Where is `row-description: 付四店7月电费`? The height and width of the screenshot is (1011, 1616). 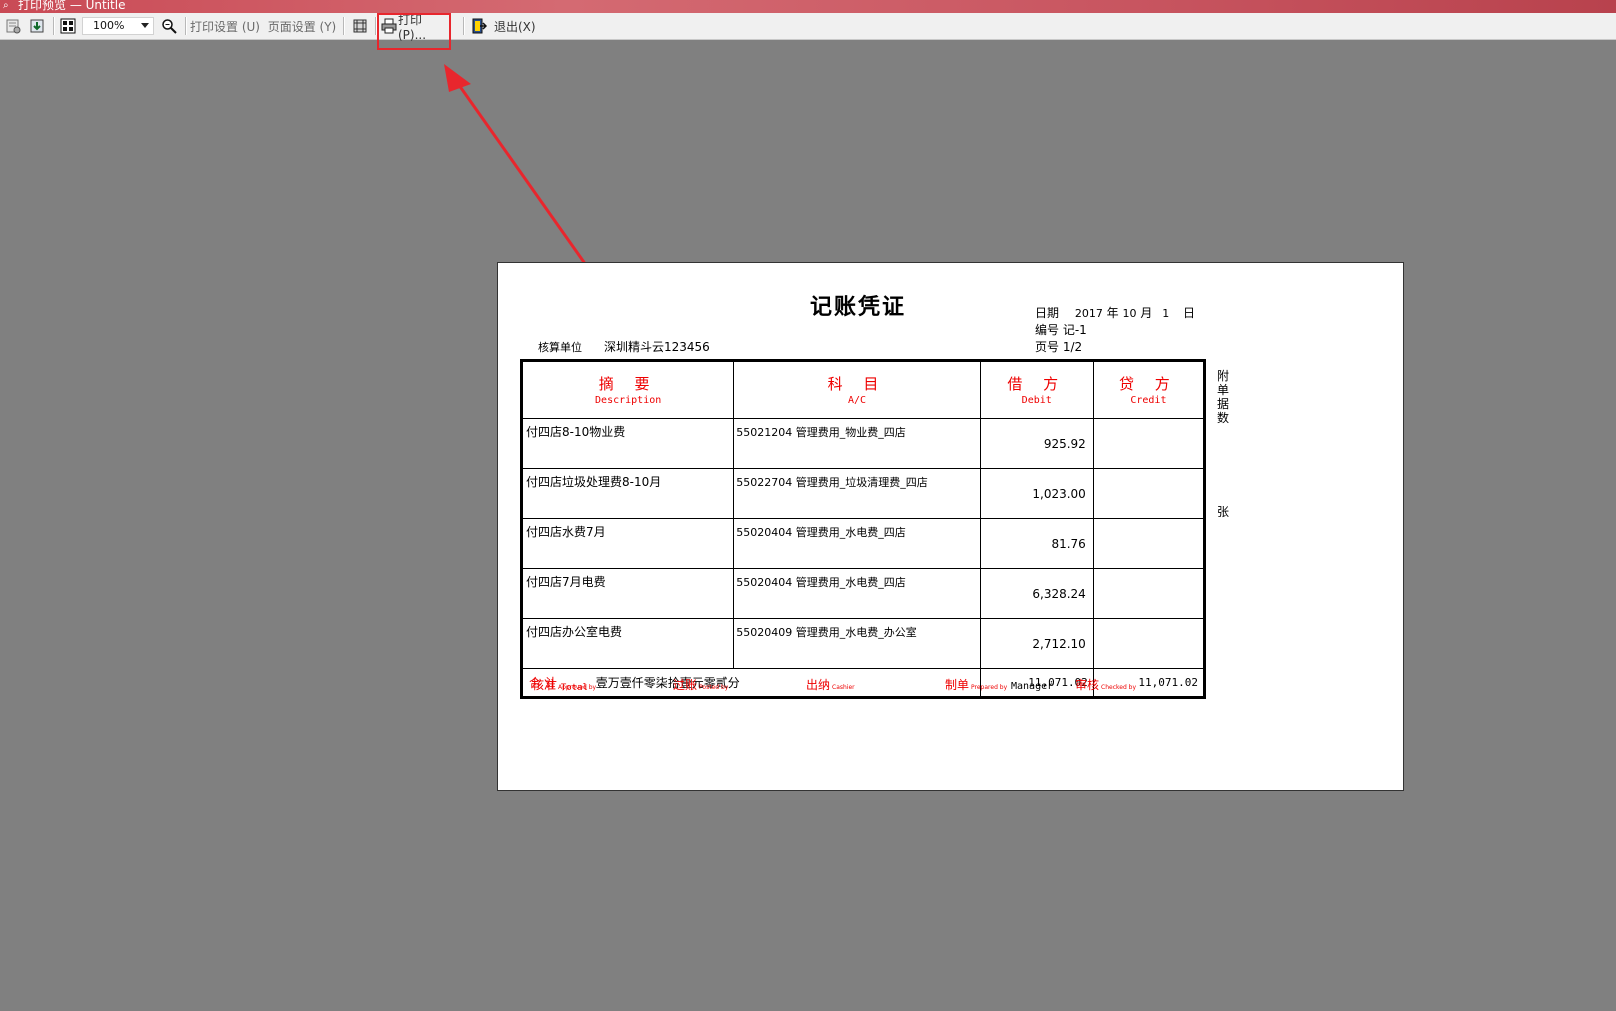
row-description: 付四店7月电费 is located at coordinates (627, 593).